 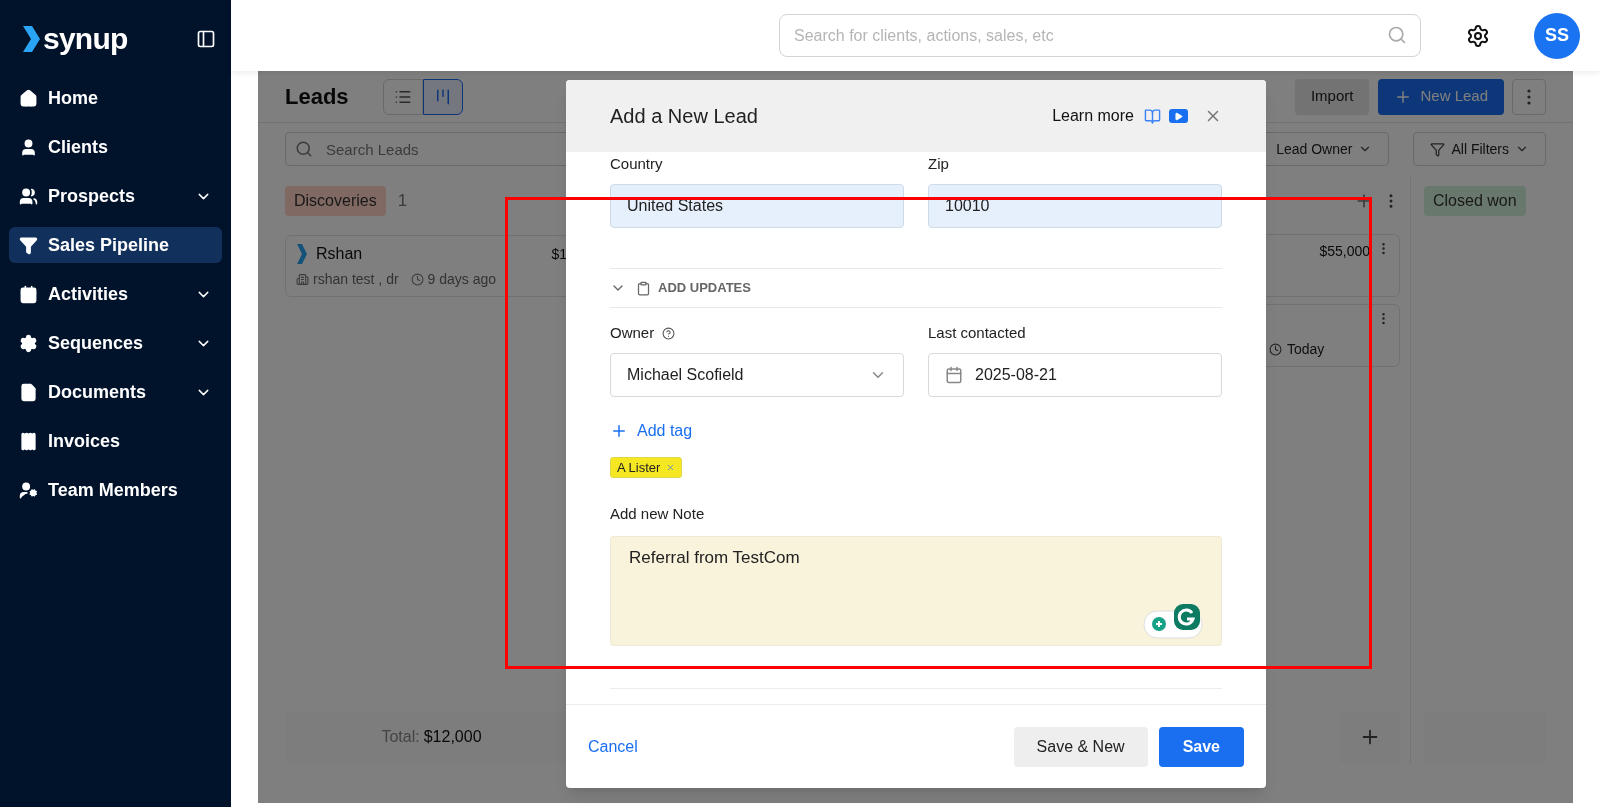 I want to click on nav-item: Documents, so click(x=115, y=392).